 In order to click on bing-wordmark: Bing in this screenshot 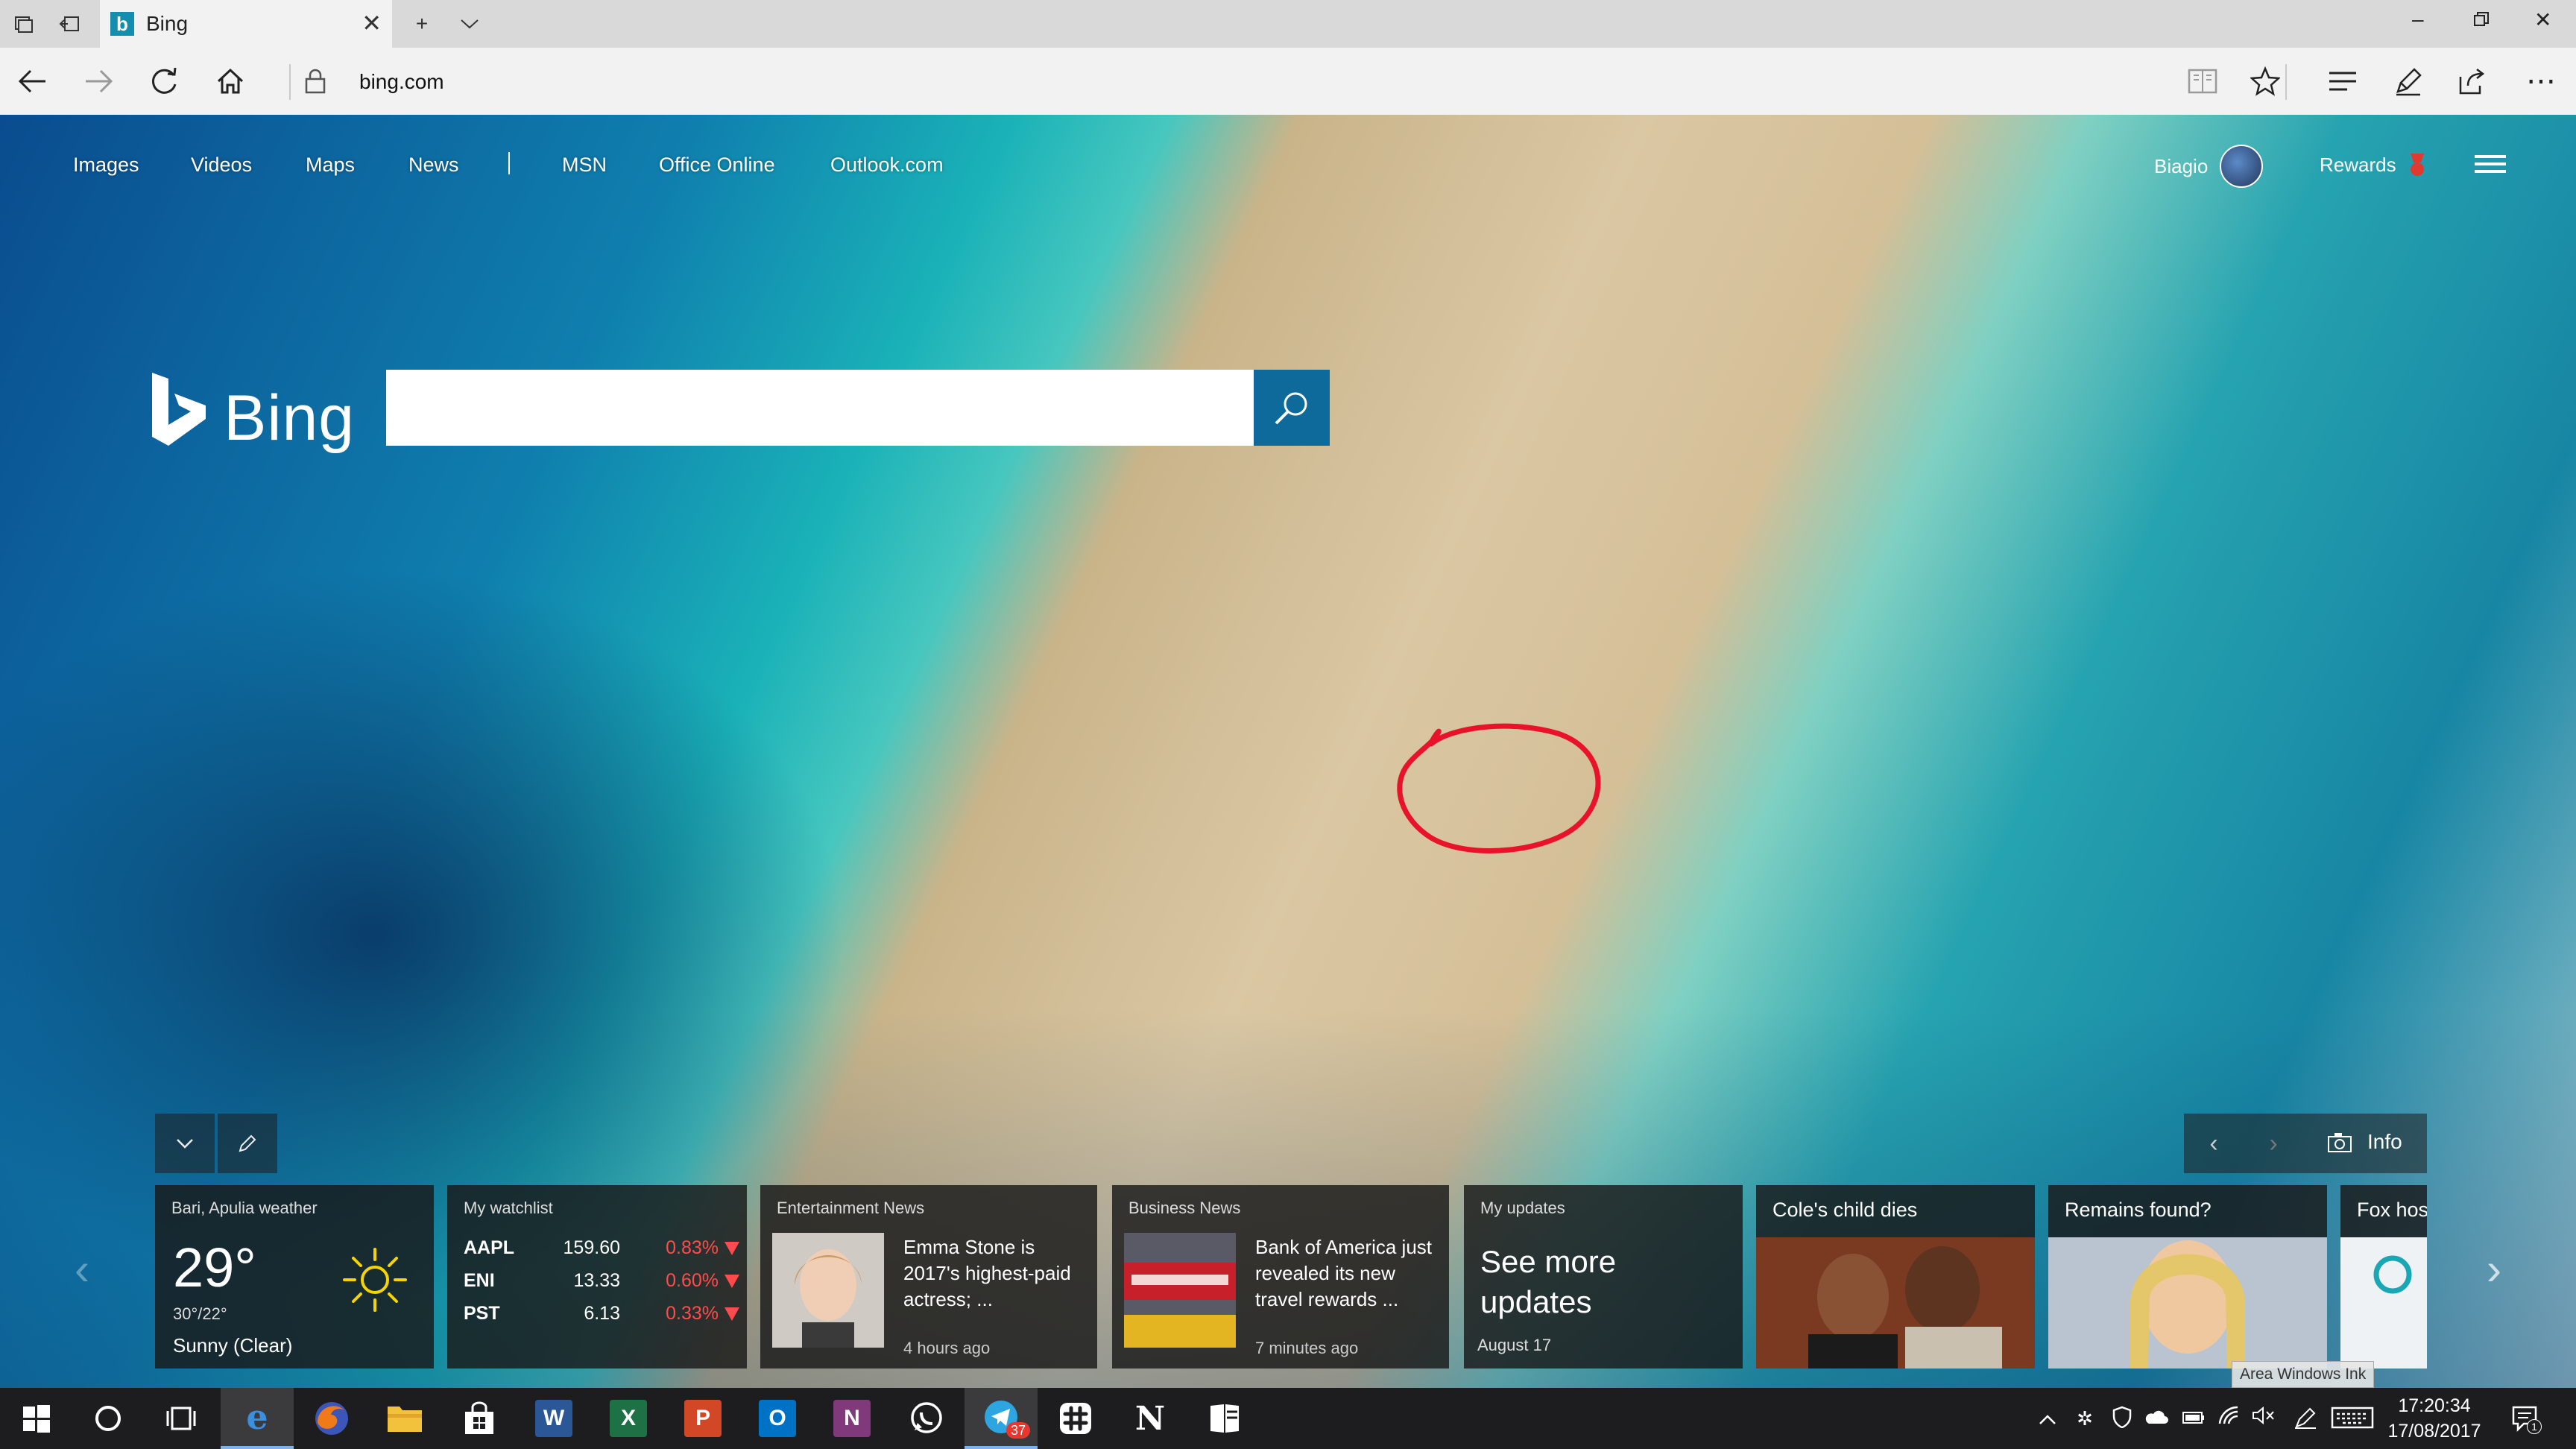, I will do `click(290, 418)`.